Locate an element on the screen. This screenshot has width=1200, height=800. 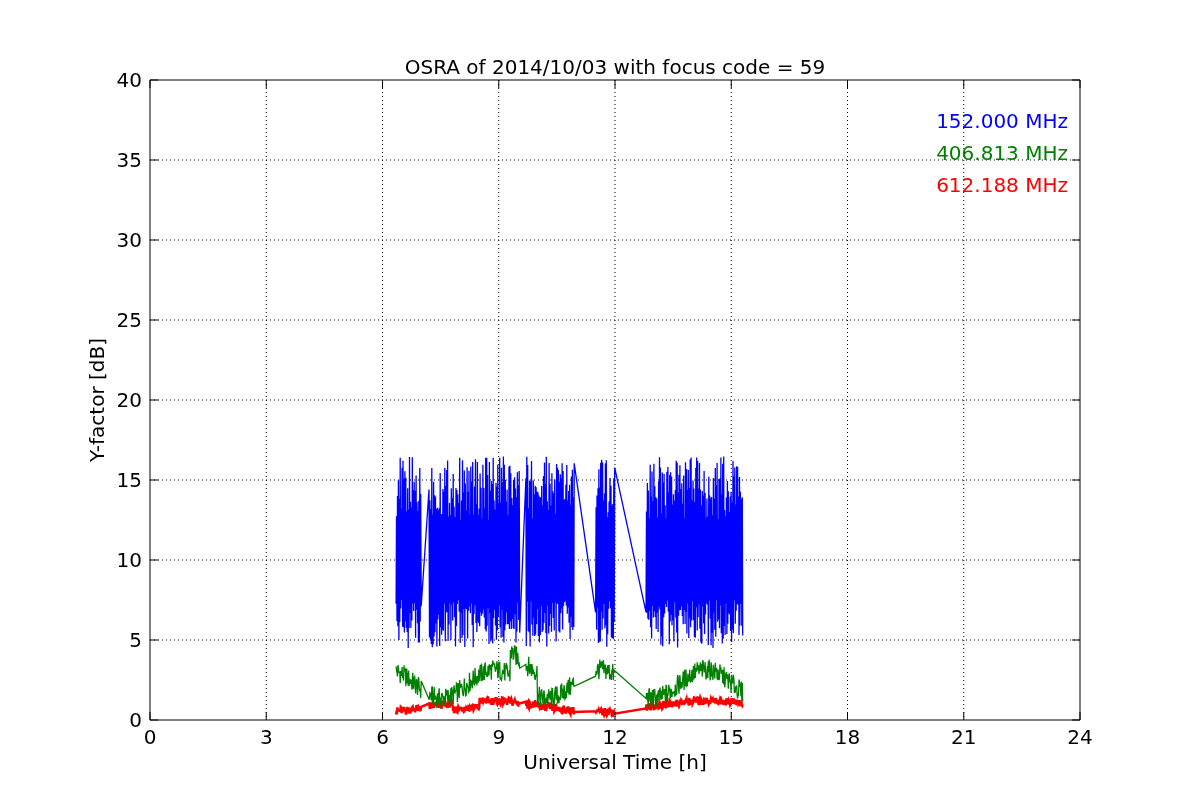
x-tick-label: 15 is located at coordinates (731, 737).